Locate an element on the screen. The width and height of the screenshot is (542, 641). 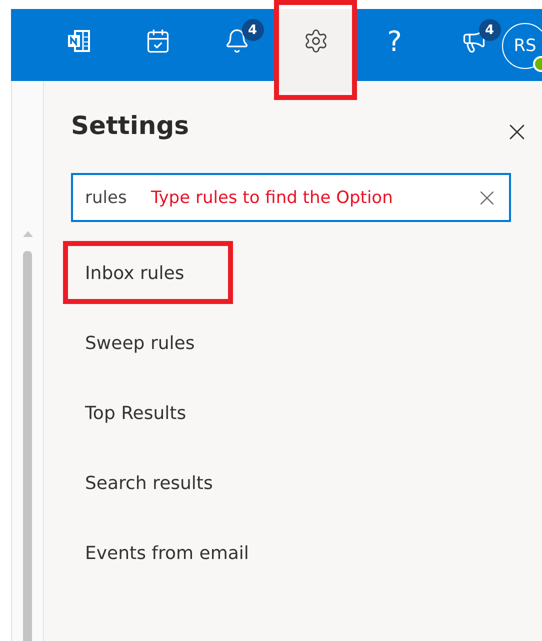
result-item: Sweep rules is located at coordinates (140, 343).